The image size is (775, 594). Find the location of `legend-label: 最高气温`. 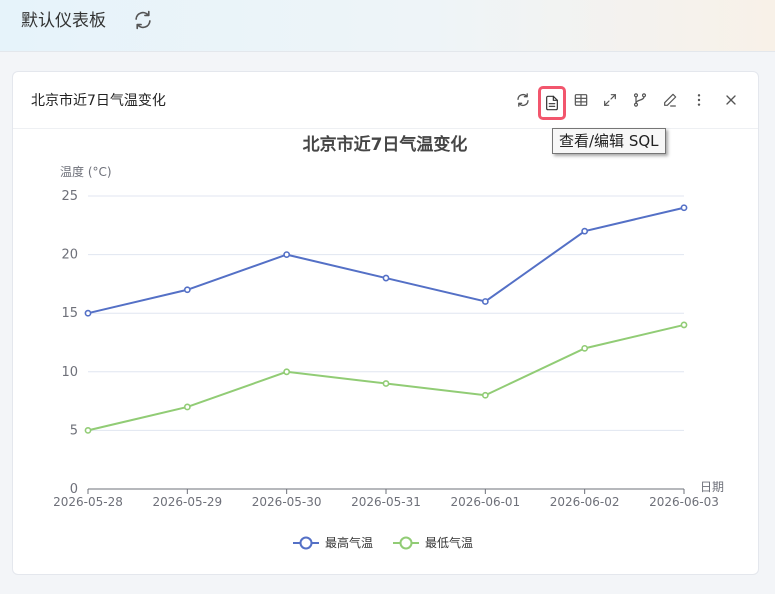

legend-label: 最高气温 is located at coordinates (349, 542).